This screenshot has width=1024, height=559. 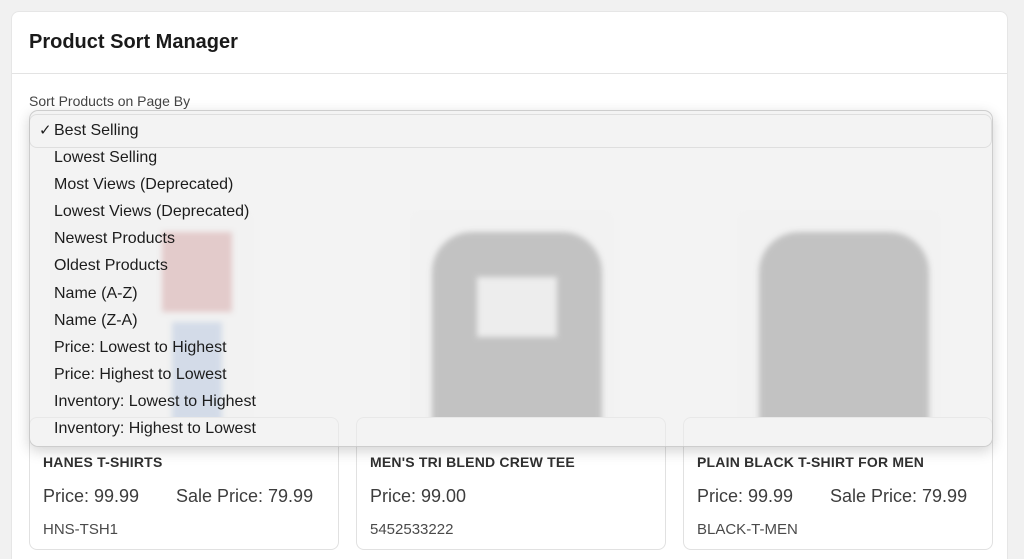 I want to click on product-price: Price: 99.00, so click(x=418, y=496).